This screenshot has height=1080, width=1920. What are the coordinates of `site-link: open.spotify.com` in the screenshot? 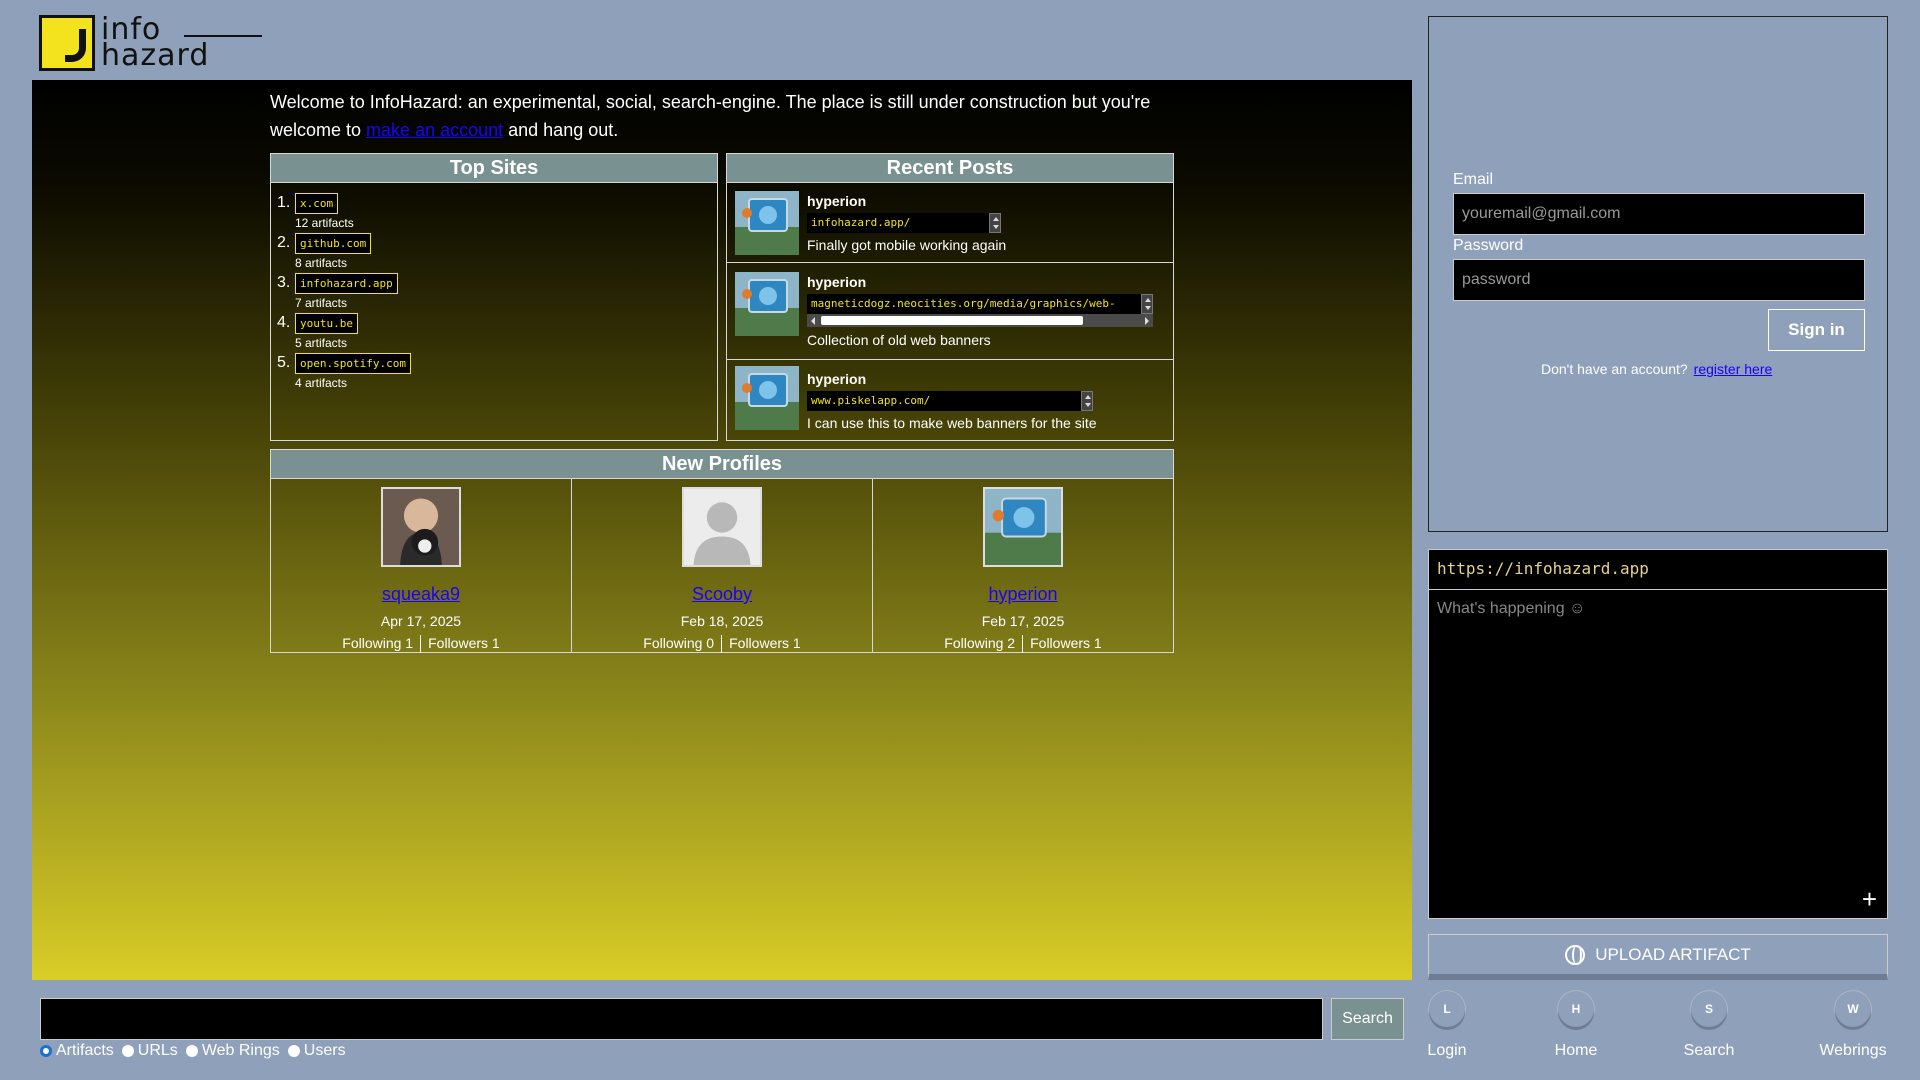 It's located at (353, 363).